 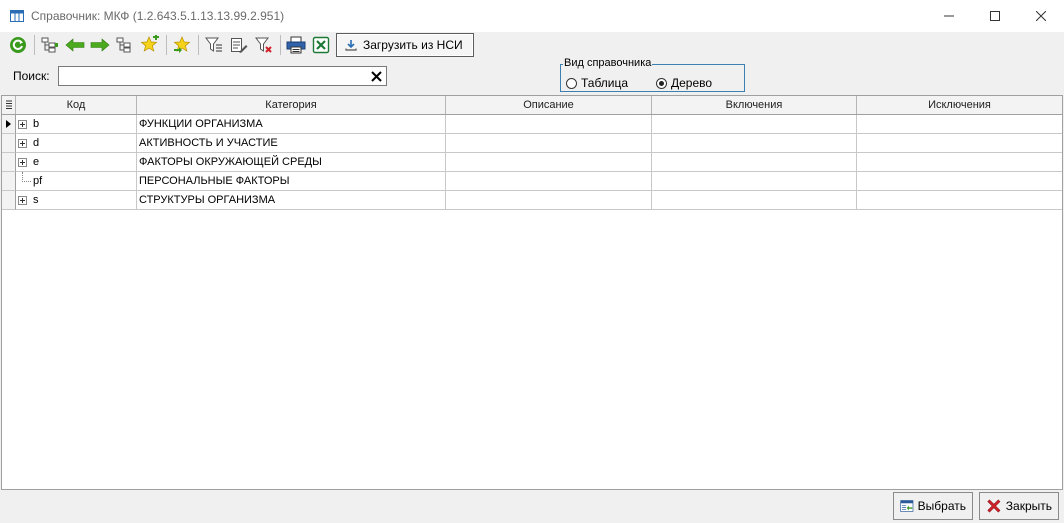 I want to click on back-button, so click(x=75, y=45).